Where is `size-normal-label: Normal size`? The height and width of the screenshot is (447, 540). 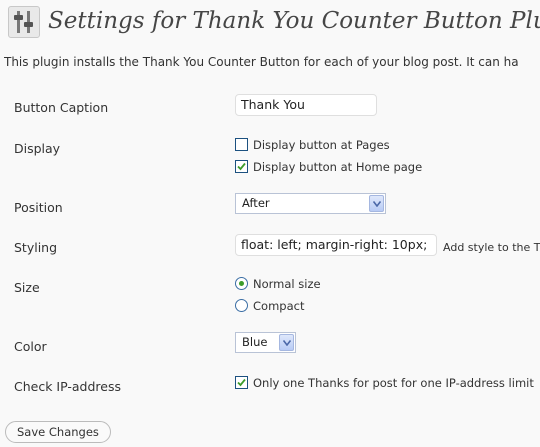 size-normal-label: Normal size is located at coordinates (287, 284).